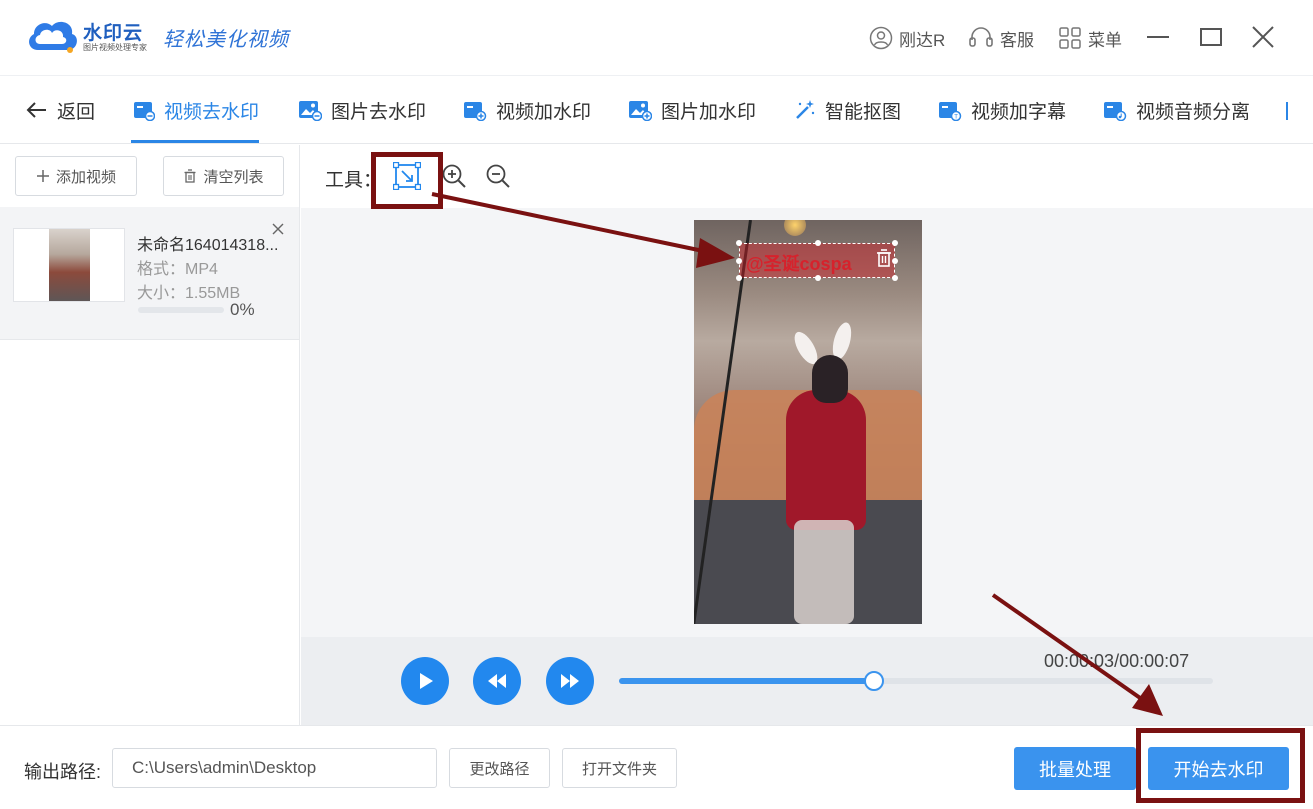 Image resolution: width=1313 pixels, height=809 pixels. I want to click on seek-handle, so click(873, 681).